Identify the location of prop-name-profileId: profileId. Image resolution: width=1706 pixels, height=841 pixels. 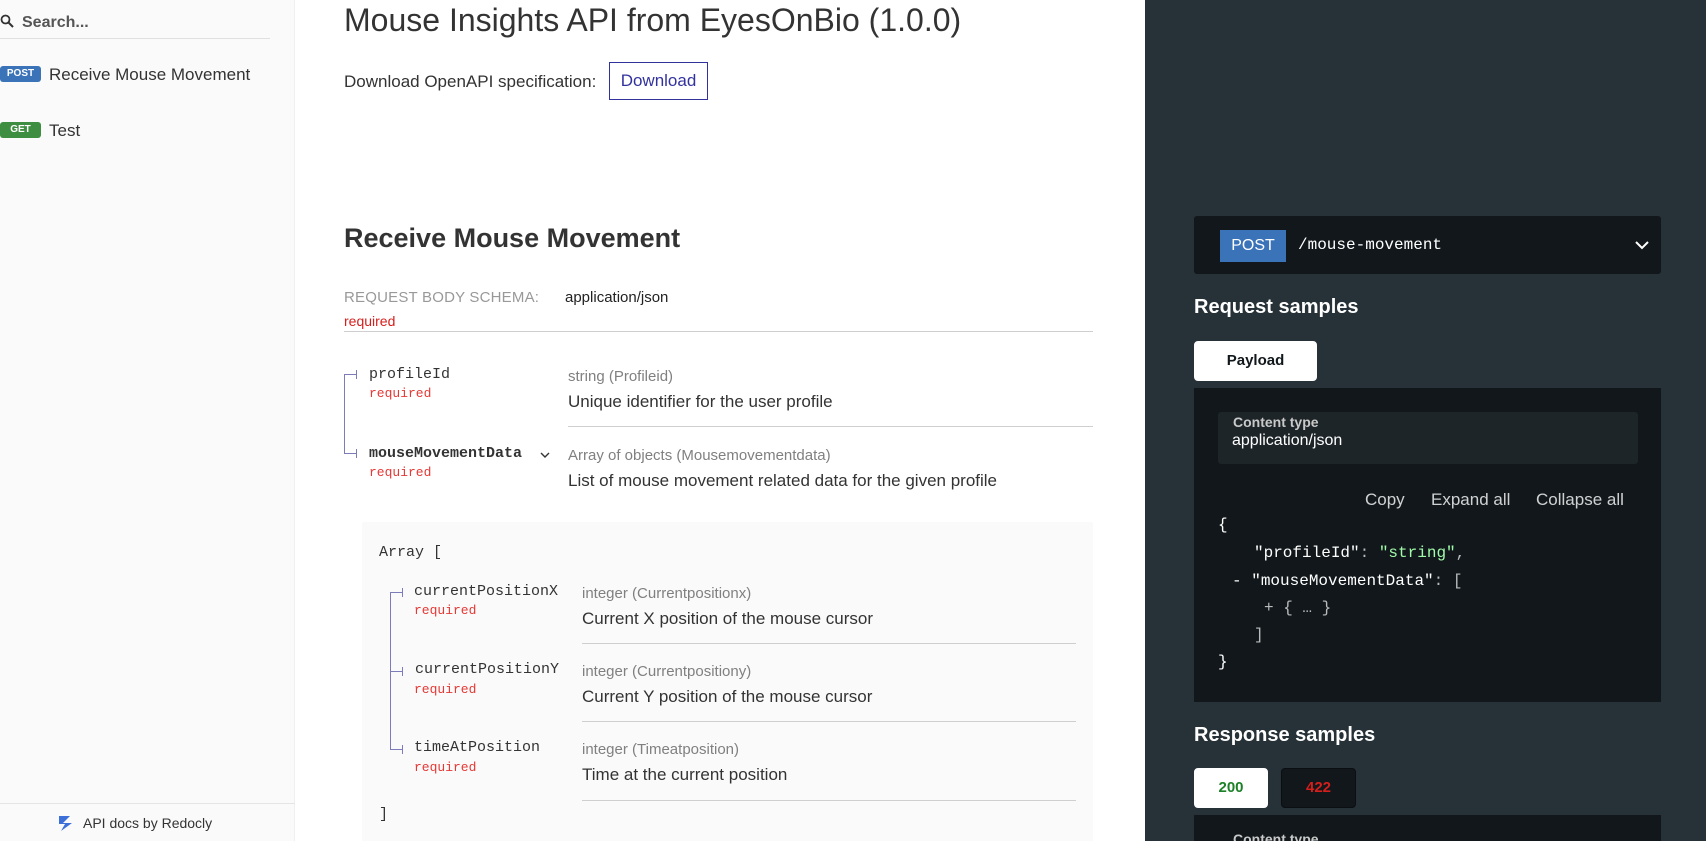
(410, 374).